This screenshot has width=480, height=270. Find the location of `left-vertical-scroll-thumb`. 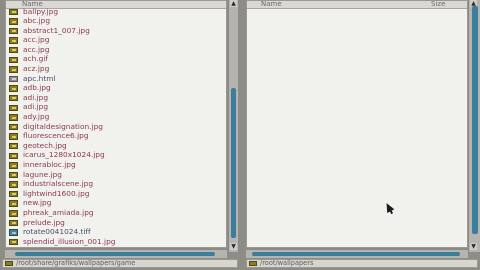

left-vertical-scroll-thumb is located at coordinates (233, 163).